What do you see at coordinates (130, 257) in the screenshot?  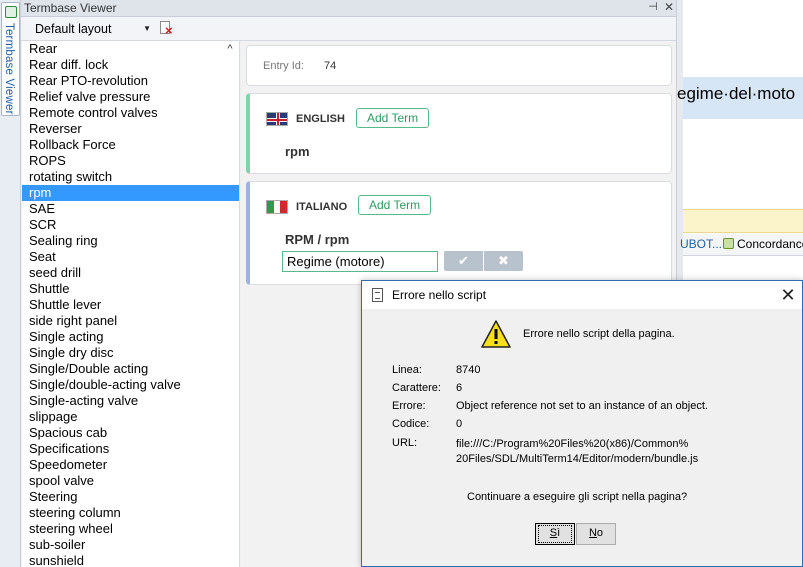 I see `list-item: Seat` at bounding box center [130, 257].